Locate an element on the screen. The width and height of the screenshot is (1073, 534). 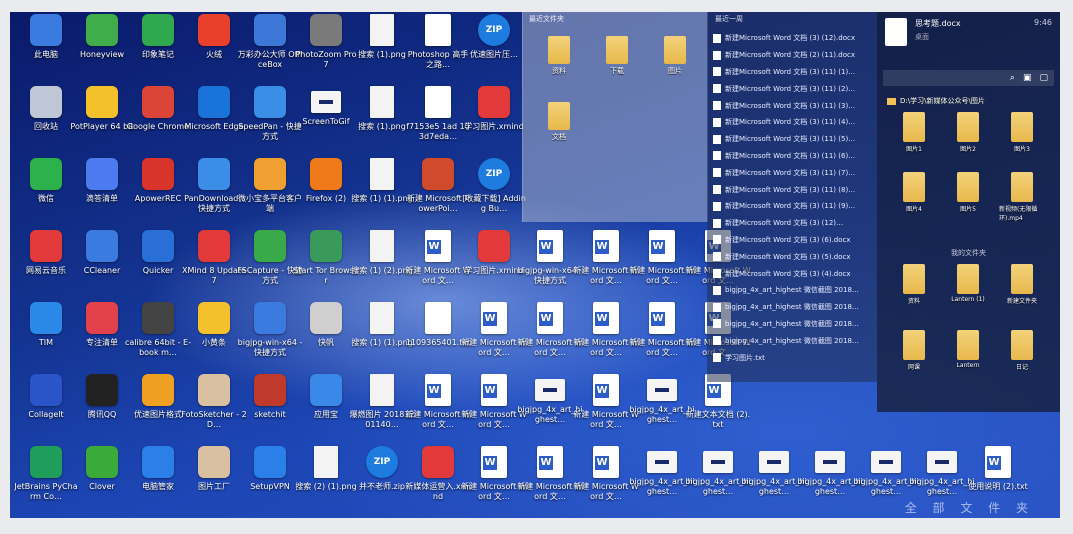
folder-item: 图片5 is located at coordinates (968, 192).